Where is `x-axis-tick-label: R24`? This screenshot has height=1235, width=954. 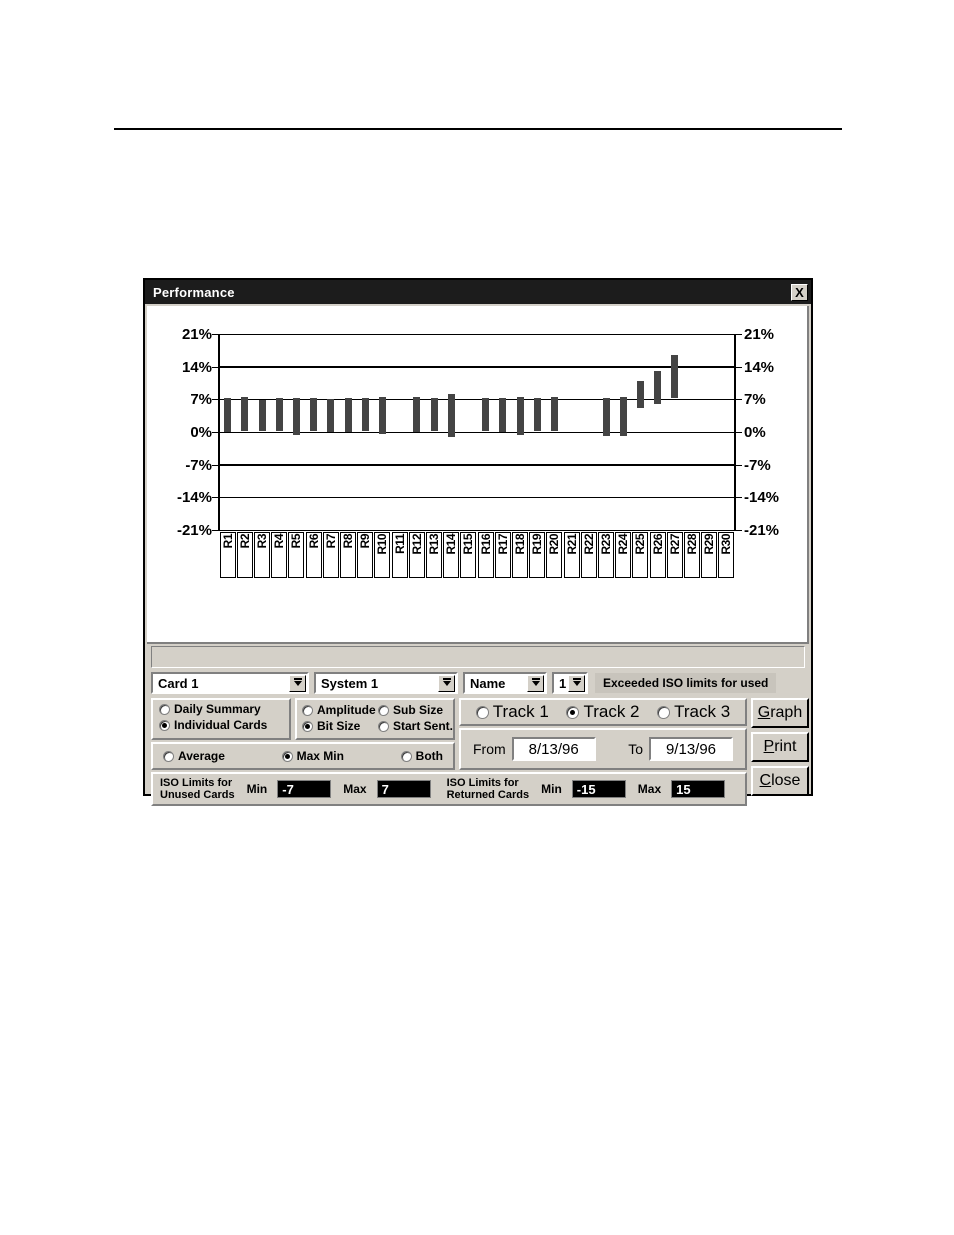 x-axis-tick-label: R24 is located at coordinates (623, 555).